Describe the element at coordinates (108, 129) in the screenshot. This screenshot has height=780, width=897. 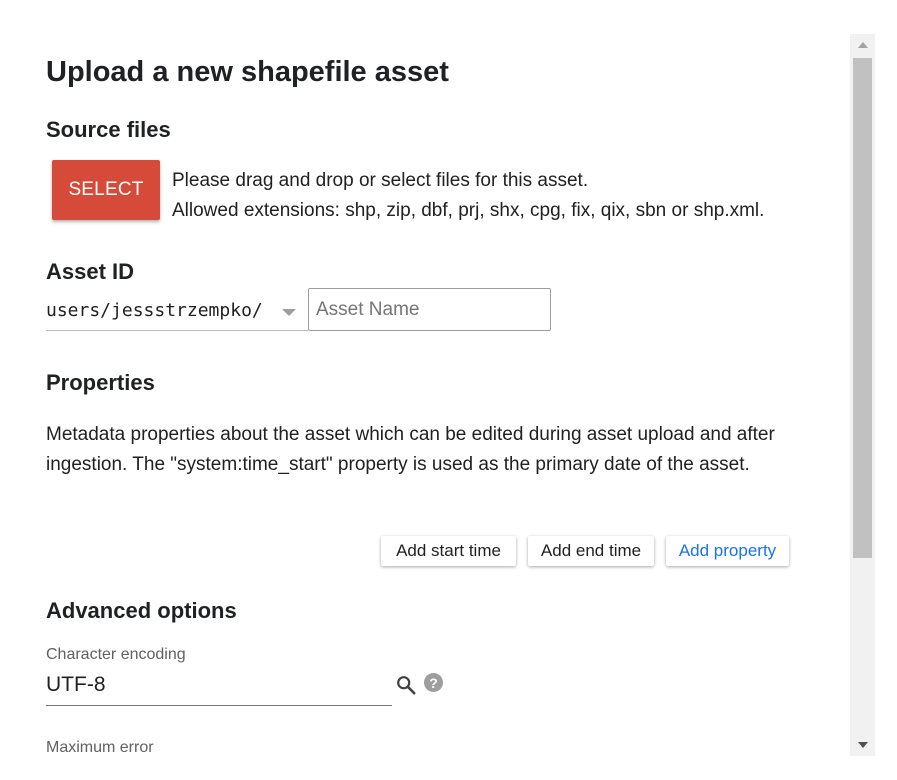
I see `source-files-heading: Source files` at that location.